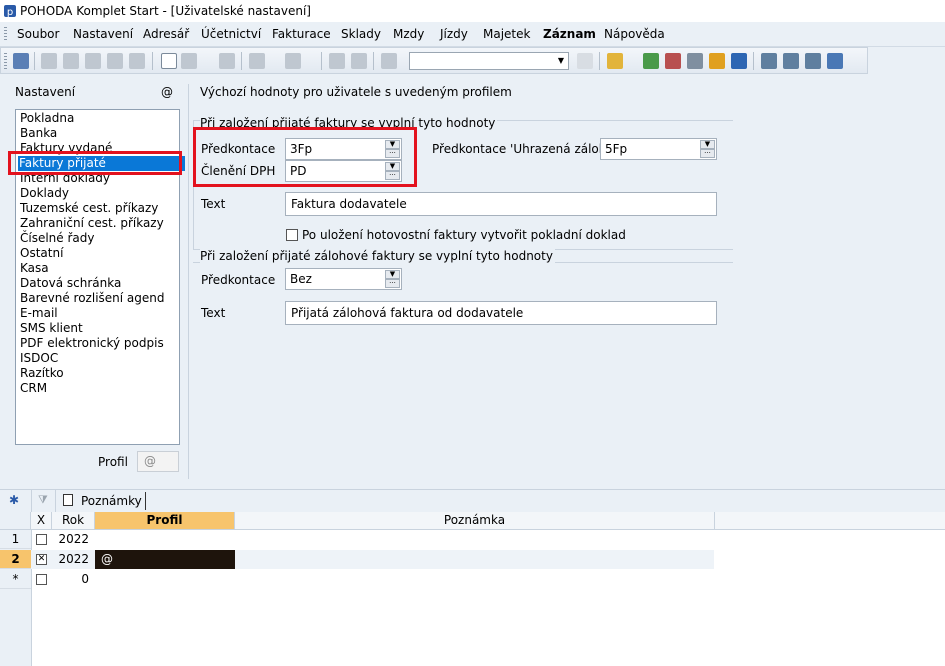  What do you see at coordinates (51, 328) in the screenshot?
I see `nav-item-sms-klient: SMS klient` at bounding box center [51, 328].